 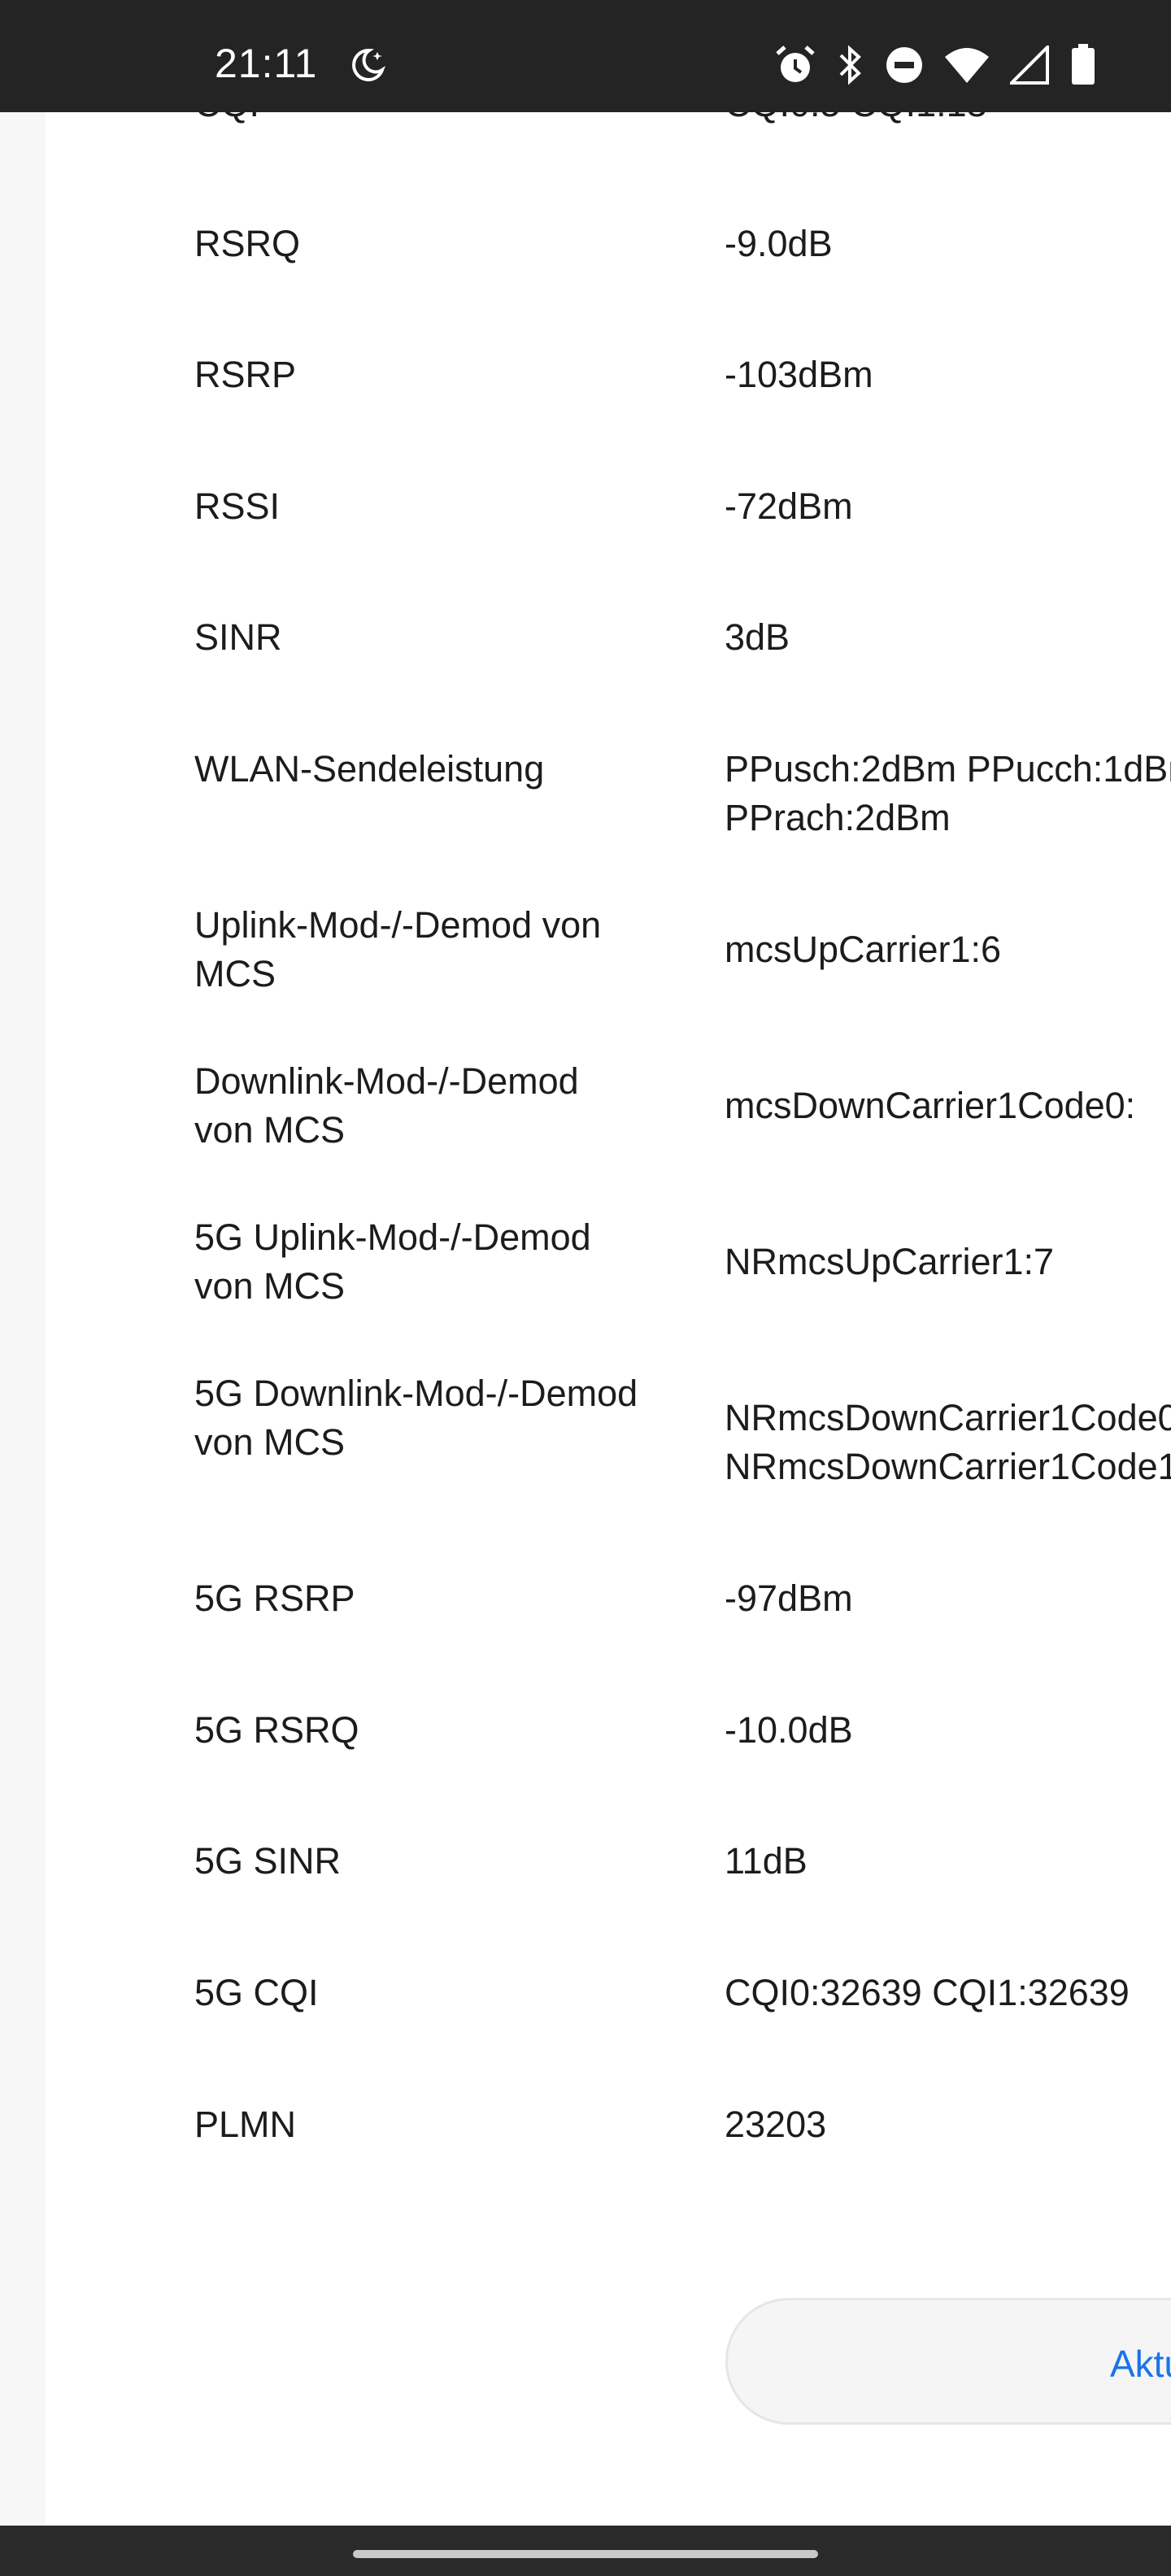 I want to click on row-label: CQI, so click(x=471, y=120).